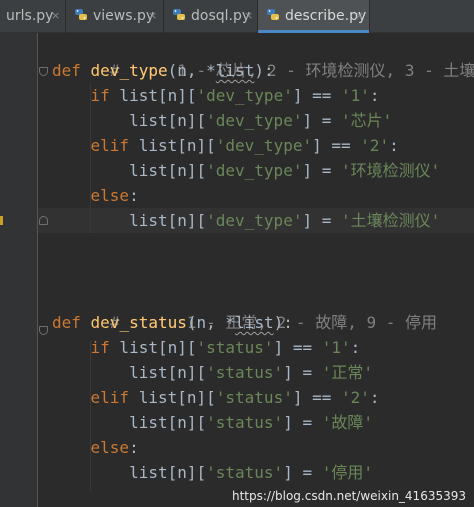 This screenshot has width=474, height=507. Describe the element at coordinates (244, 308) in the screenshot. I see `code-line-comment: # status1 - 正常, 2 - 故障, 9 - 停用` at that location.